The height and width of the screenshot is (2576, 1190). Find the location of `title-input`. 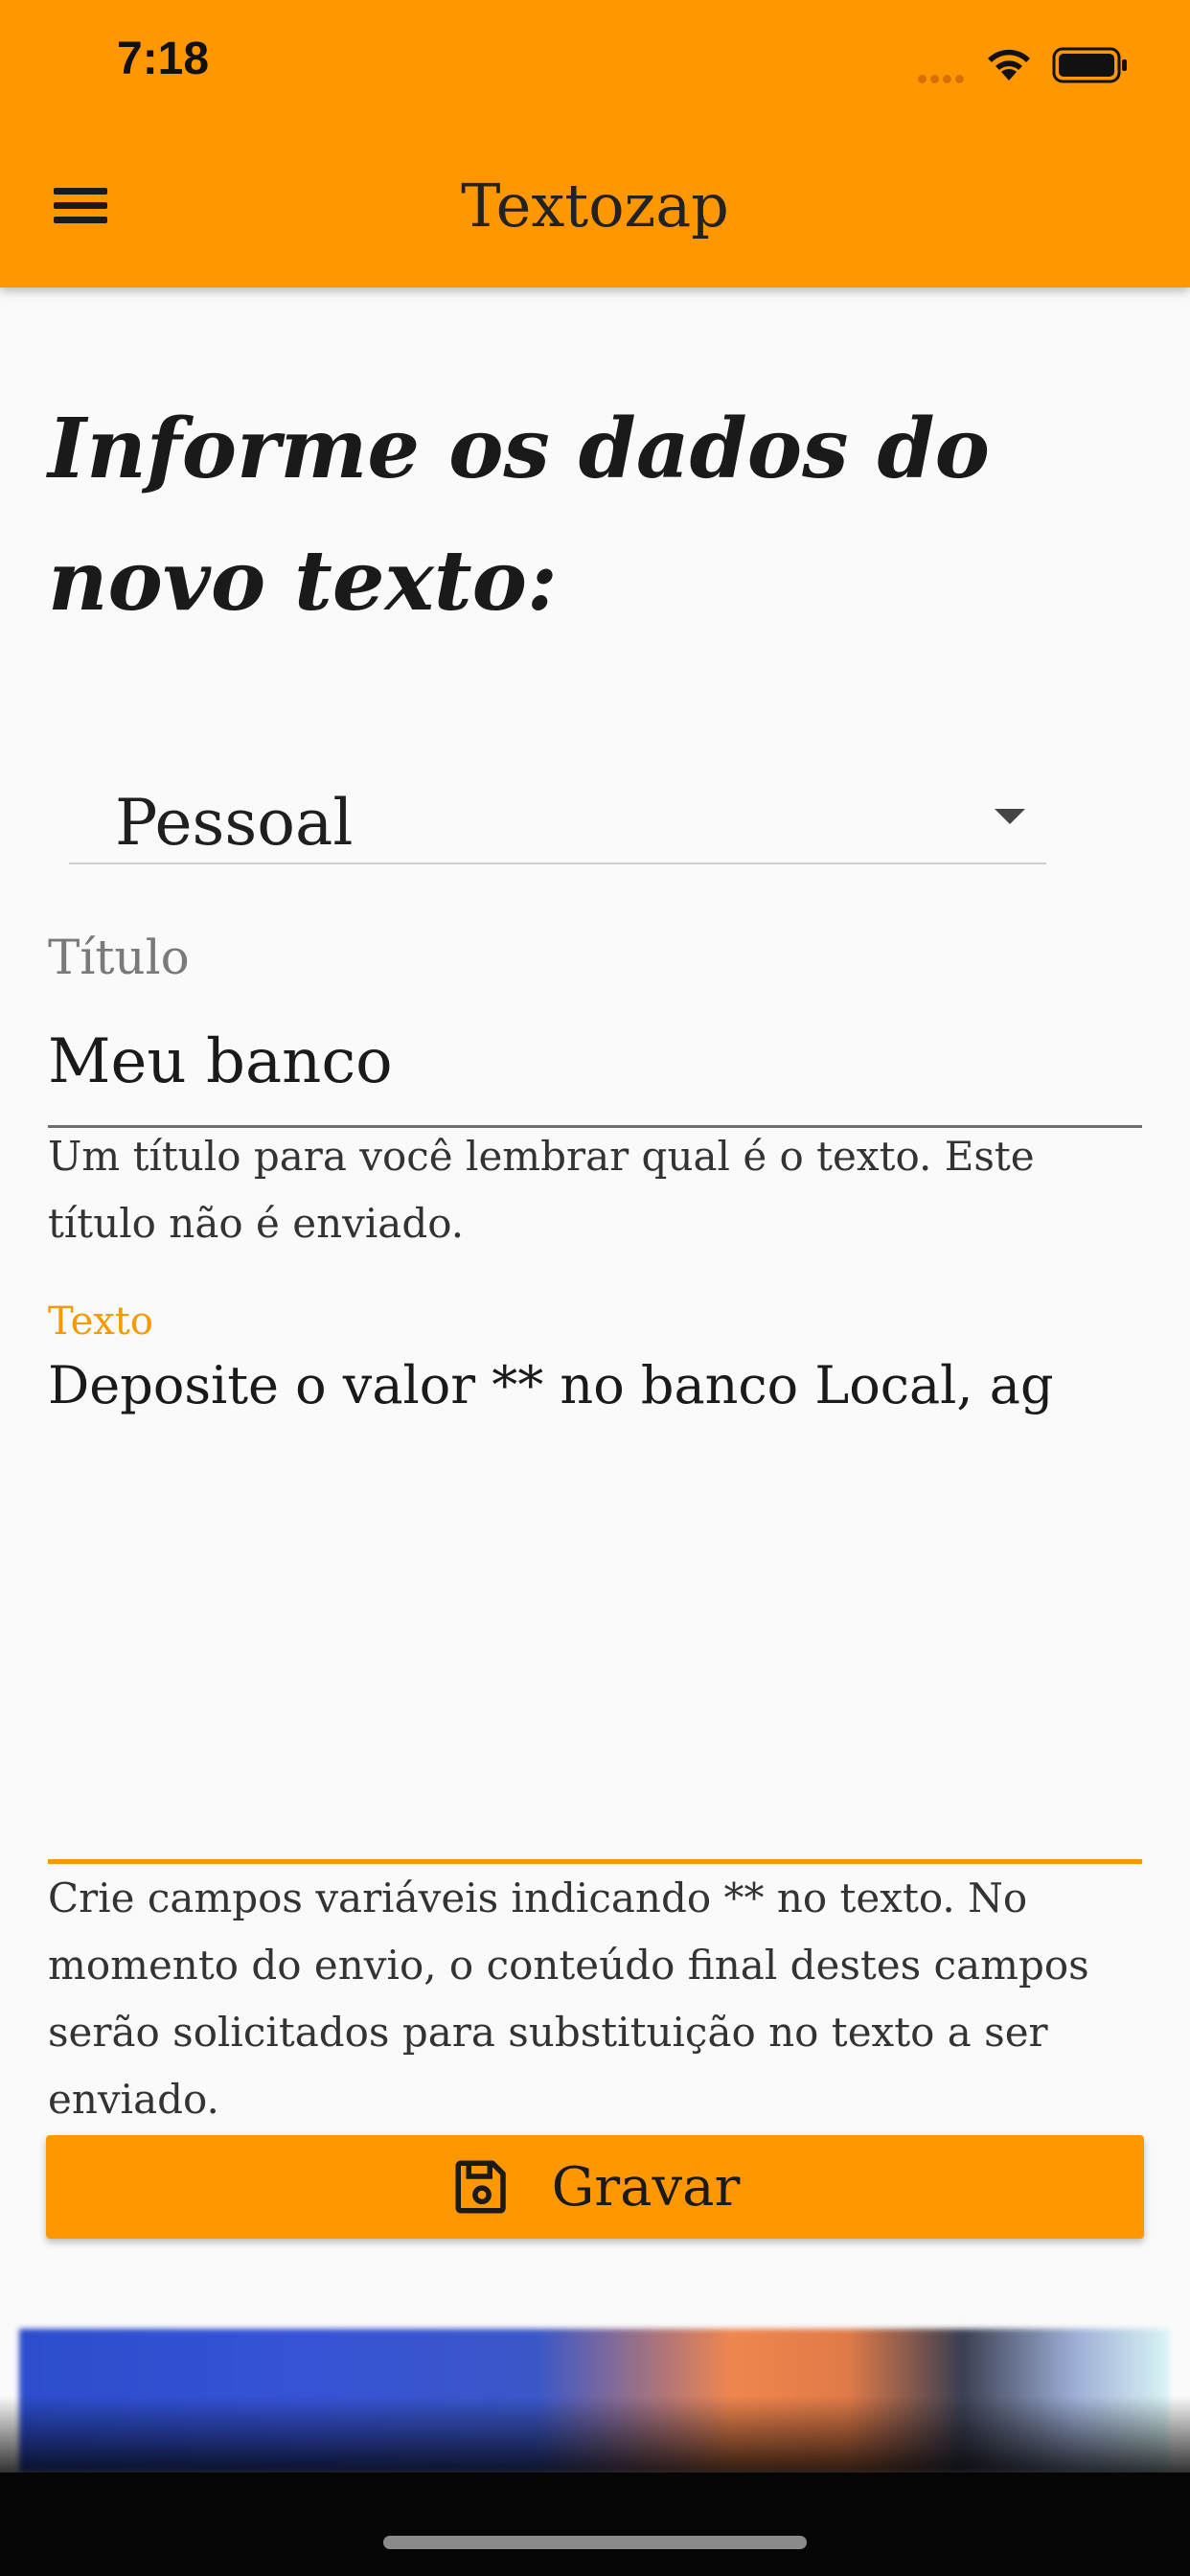

title-input is located at coordinates (595, 1065).